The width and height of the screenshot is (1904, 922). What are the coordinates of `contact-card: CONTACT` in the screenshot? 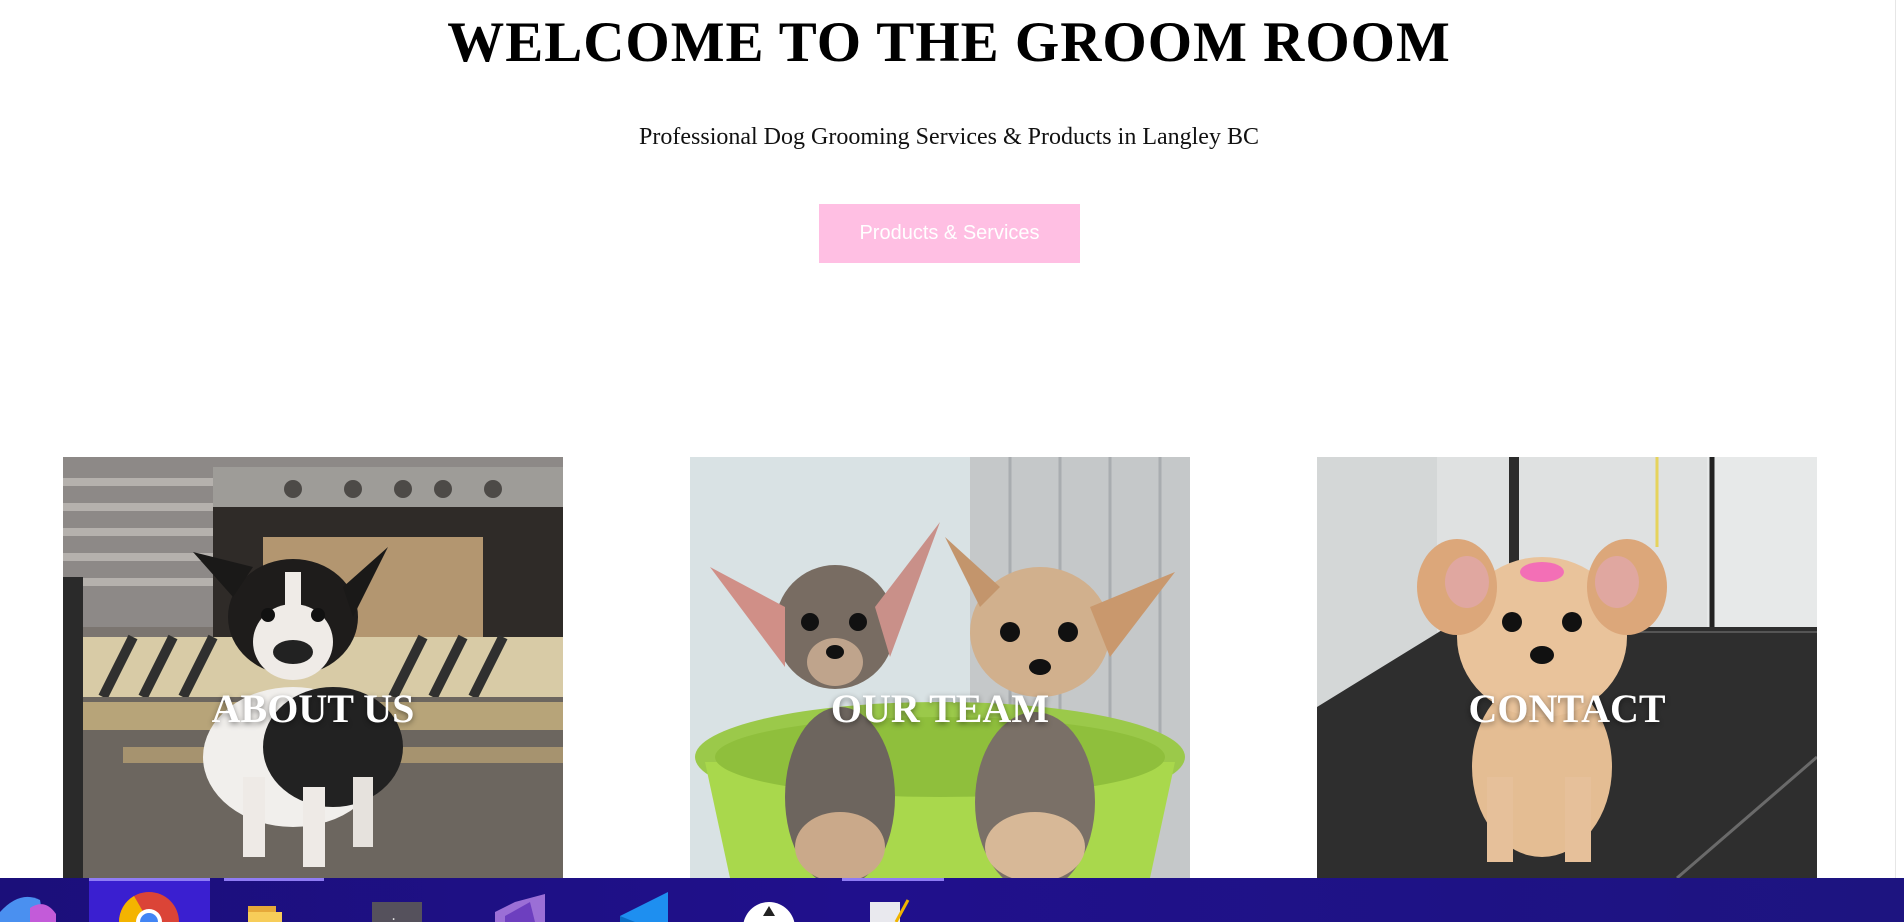 It's located at (1567, 667).